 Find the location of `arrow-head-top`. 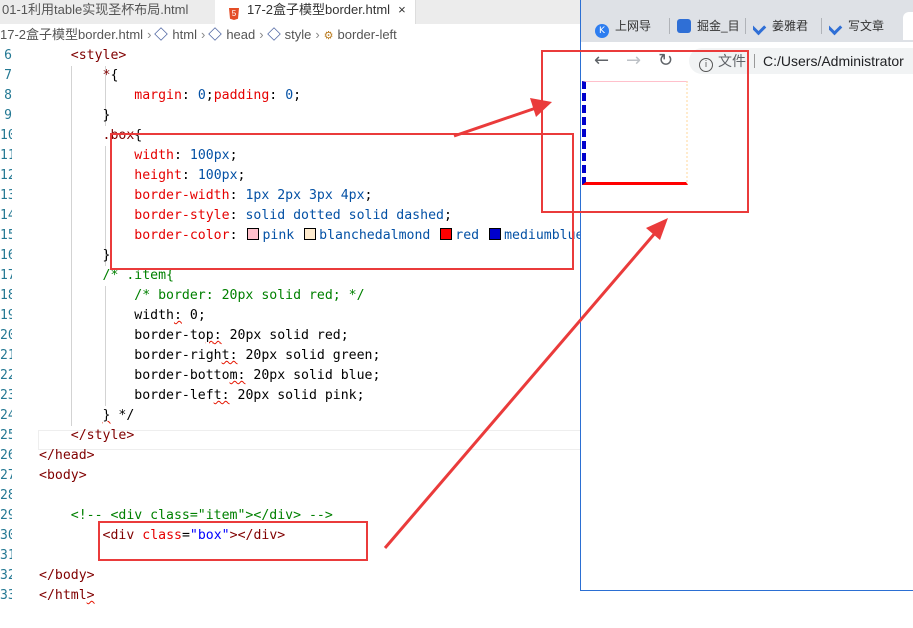

arrow-head-top is located at coordinates (541, 107).